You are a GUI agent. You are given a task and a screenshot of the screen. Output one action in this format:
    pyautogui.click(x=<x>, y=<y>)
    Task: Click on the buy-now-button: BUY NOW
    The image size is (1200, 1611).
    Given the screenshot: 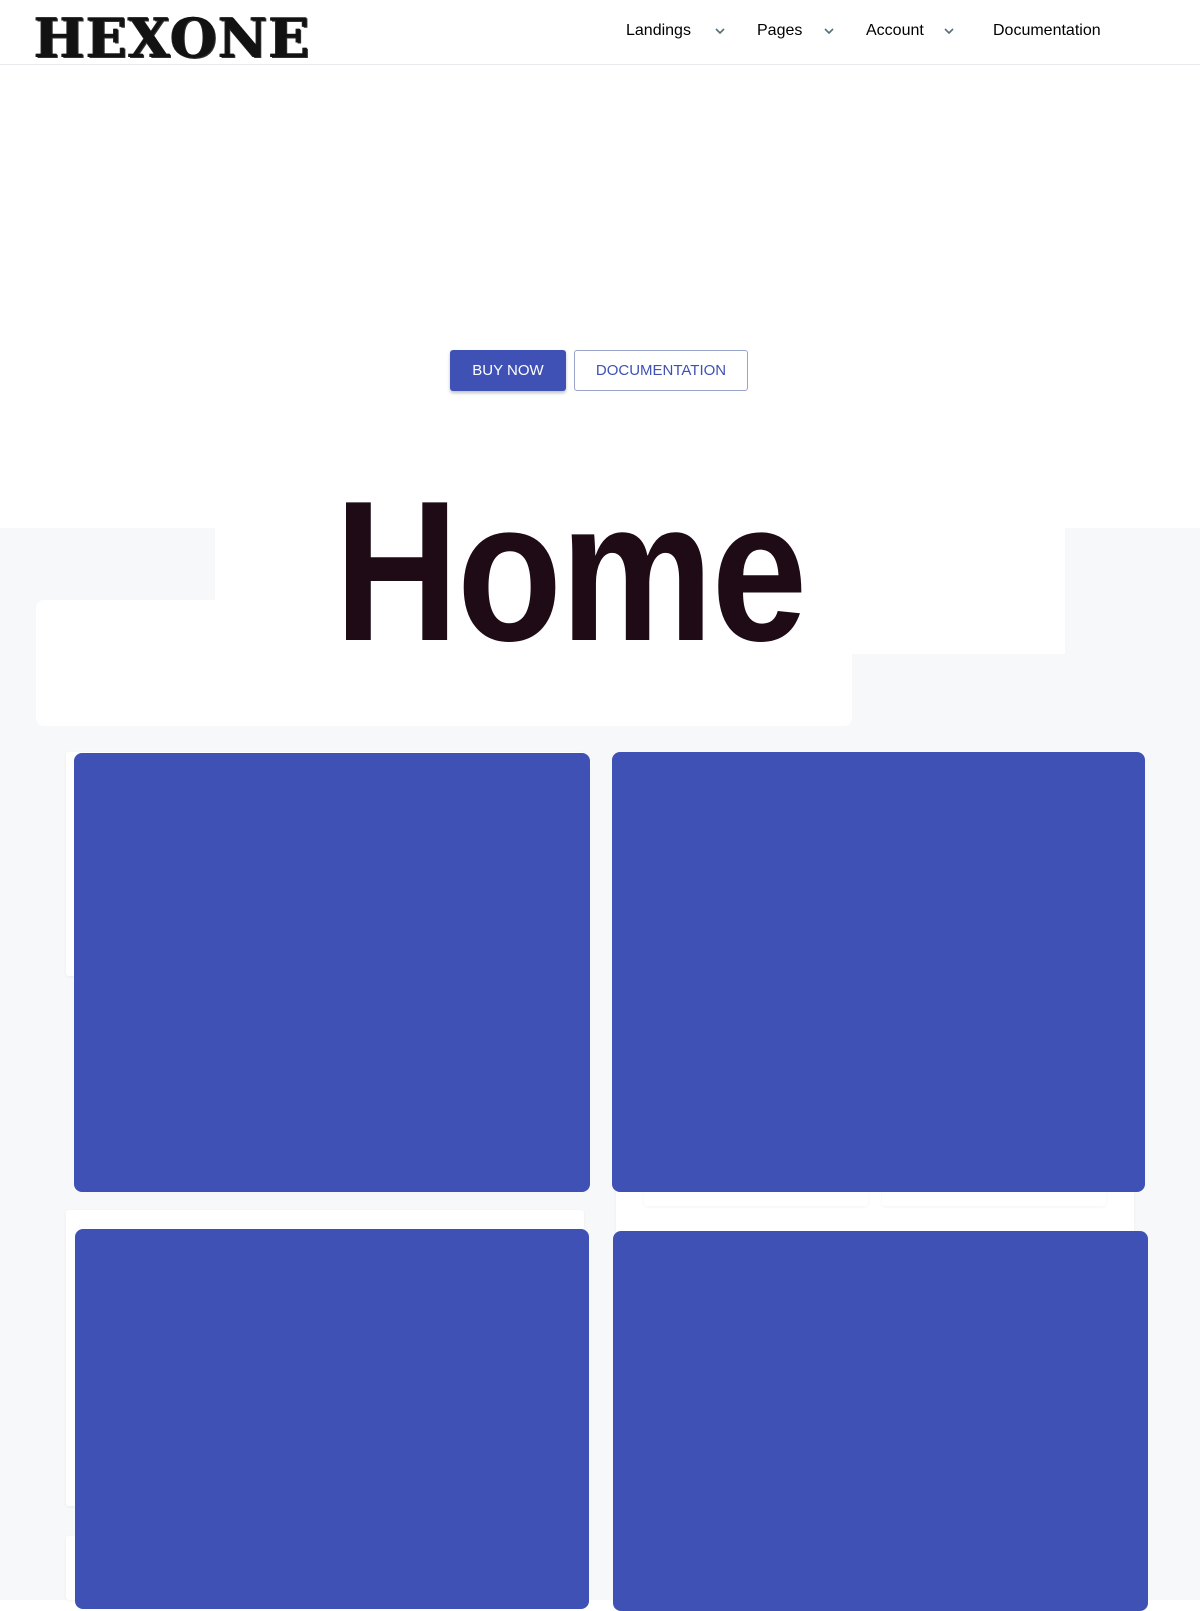 What is the action you would take?
    pyautogui.click(x=508, y=370)
    